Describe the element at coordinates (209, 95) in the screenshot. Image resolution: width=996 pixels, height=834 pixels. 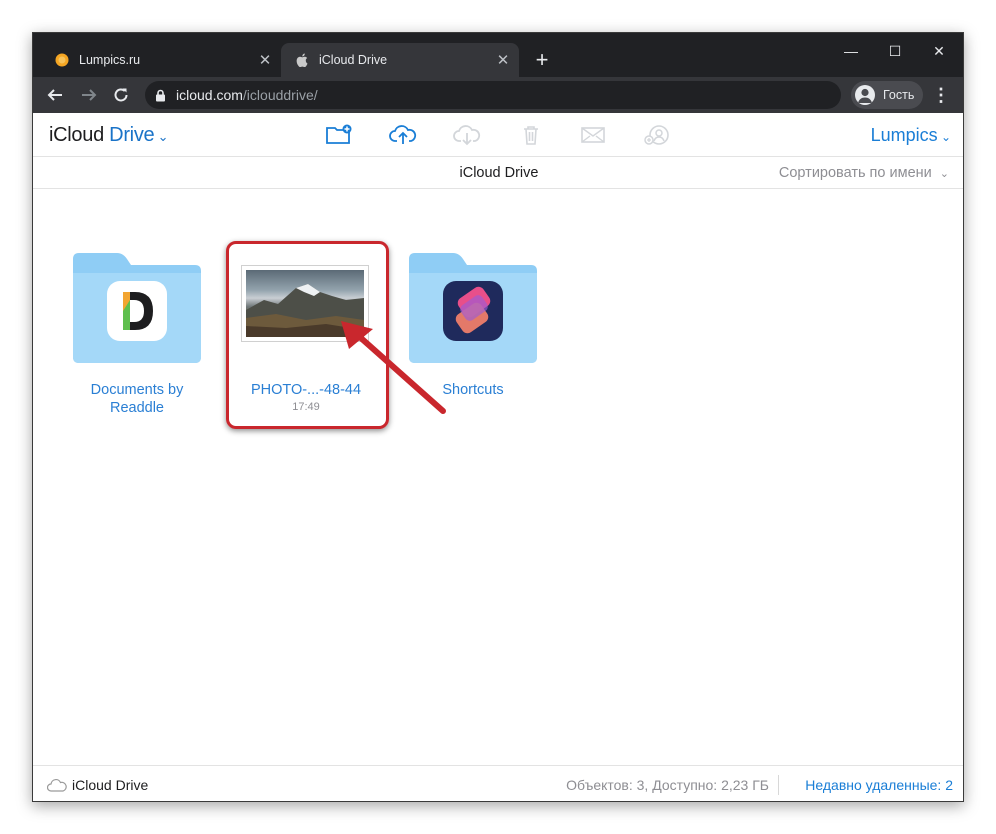
I see `url-host: icloud.com` at that location.